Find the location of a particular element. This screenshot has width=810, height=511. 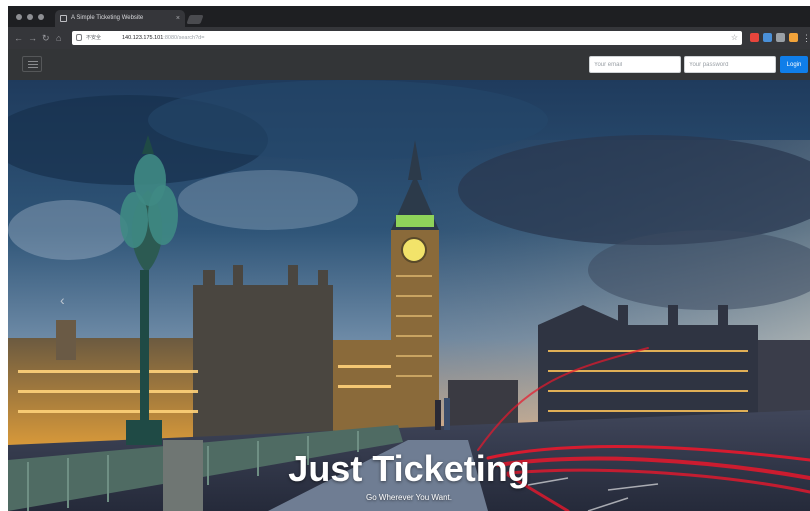

menu-toggle-button is located at coordinates (32, 64).